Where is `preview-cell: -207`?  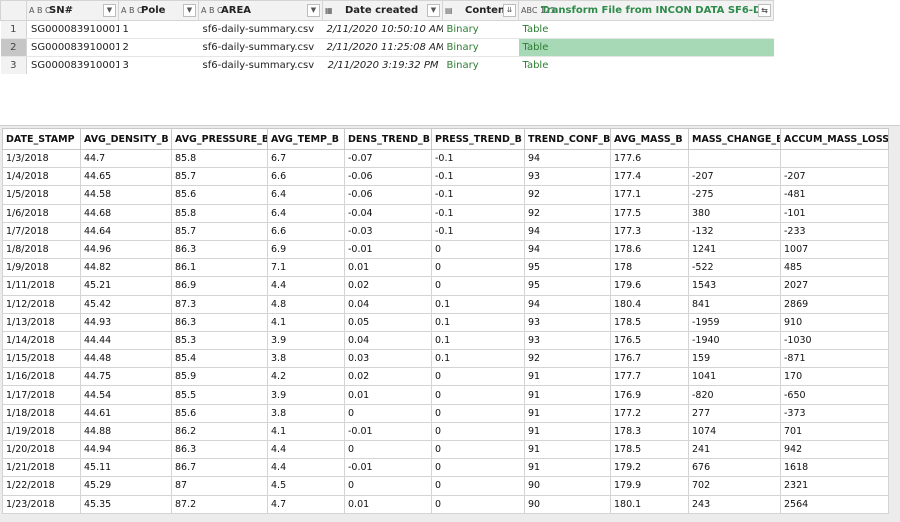 preview-cell: -207 is located at coordinates (734, 177).